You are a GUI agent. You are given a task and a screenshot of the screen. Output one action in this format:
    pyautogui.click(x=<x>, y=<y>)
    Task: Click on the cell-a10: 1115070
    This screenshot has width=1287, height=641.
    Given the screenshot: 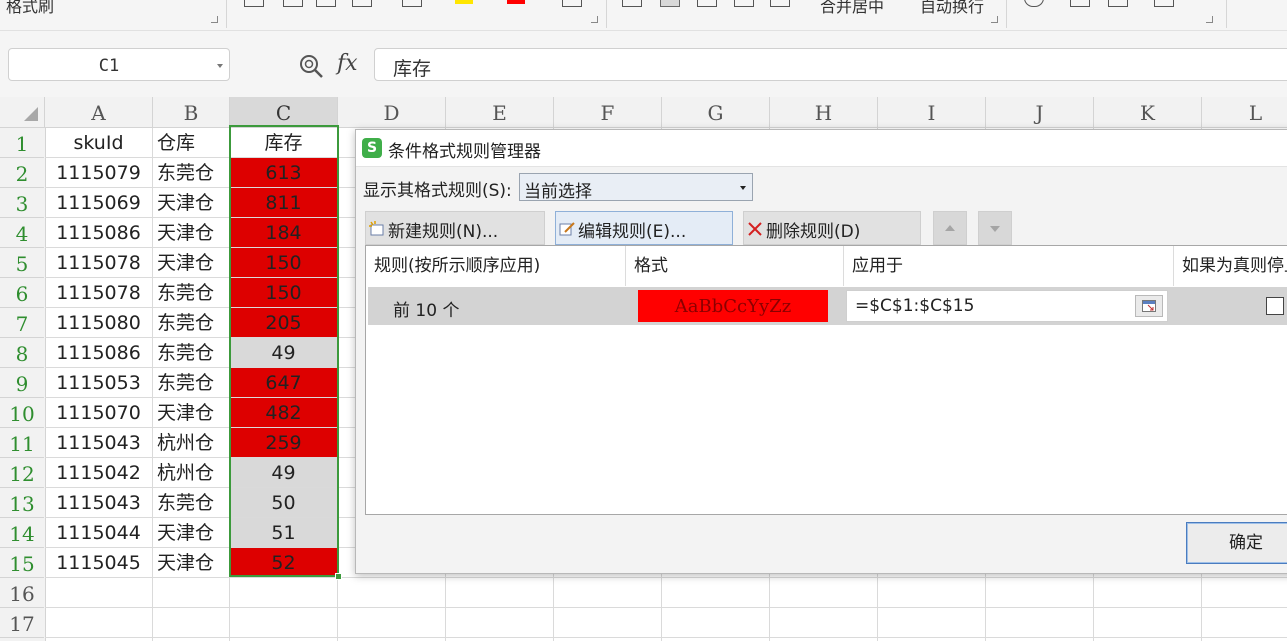 What is the action you would take?
    pyautogui.click(x=98, y=412)
    